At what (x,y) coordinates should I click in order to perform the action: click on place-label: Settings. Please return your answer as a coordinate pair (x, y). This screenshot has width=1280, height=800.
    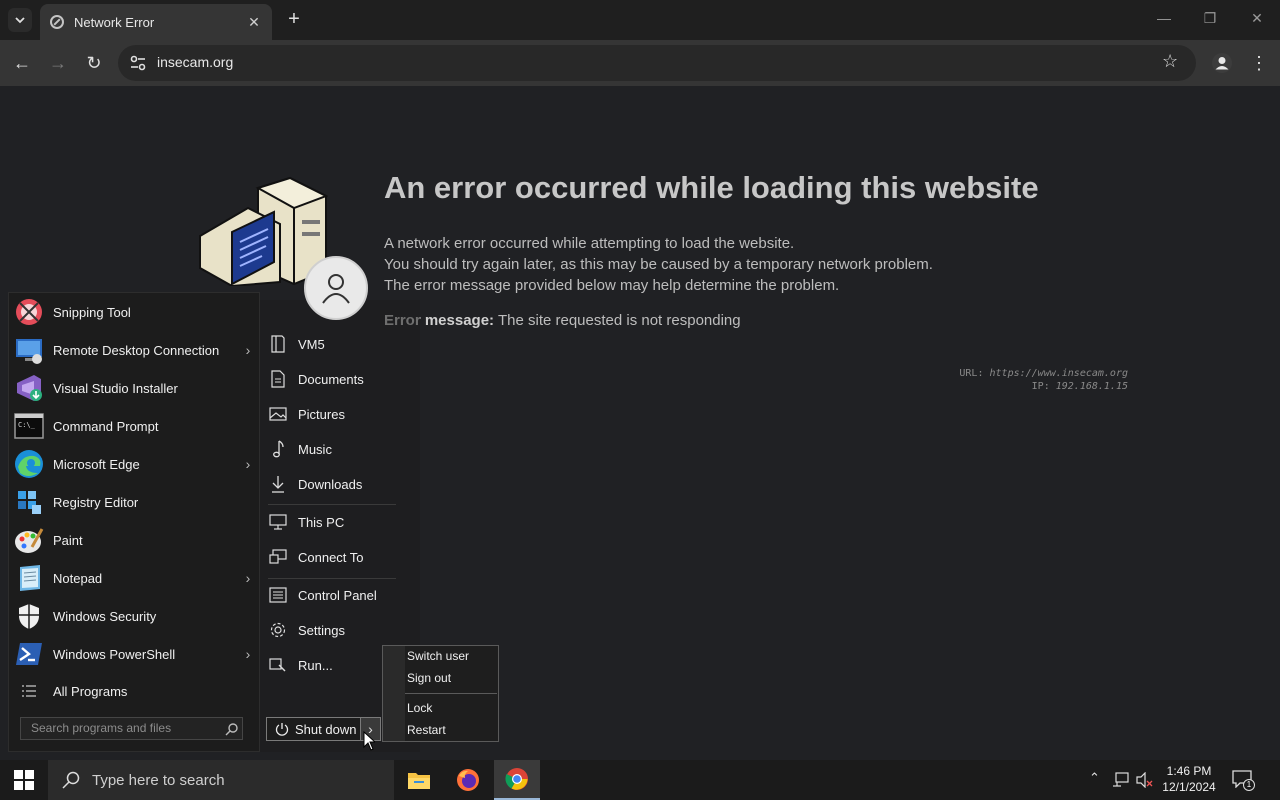
    Looking at the image, I should click on (321, 630).